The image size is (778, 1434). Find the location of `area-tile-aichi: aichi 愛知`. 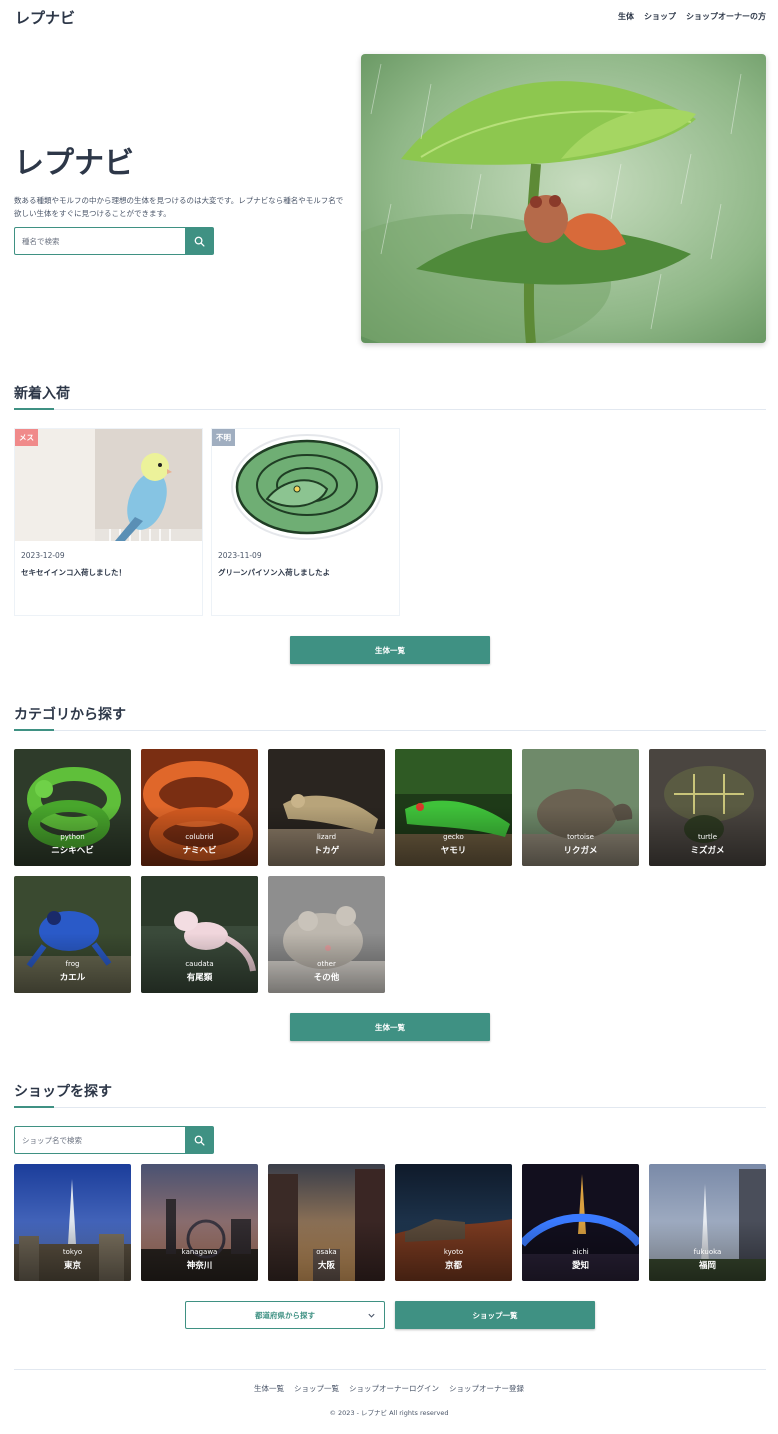

area-tile-aichi: aichi 愛知 is located at coordinates (580, 1222).